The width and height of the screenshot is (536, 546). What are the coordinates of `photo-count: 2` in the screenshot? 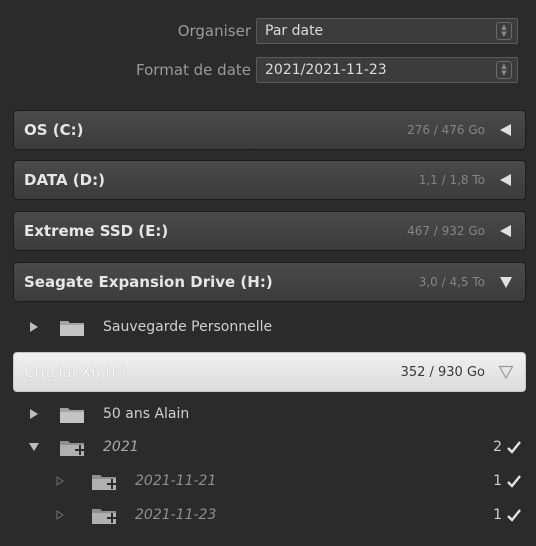 It's located at (497, 447).